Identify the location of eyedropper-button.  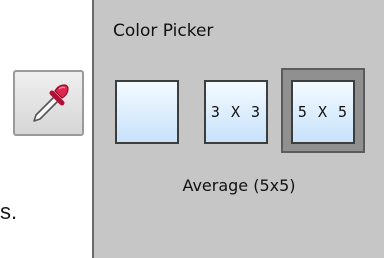
(48, 103).